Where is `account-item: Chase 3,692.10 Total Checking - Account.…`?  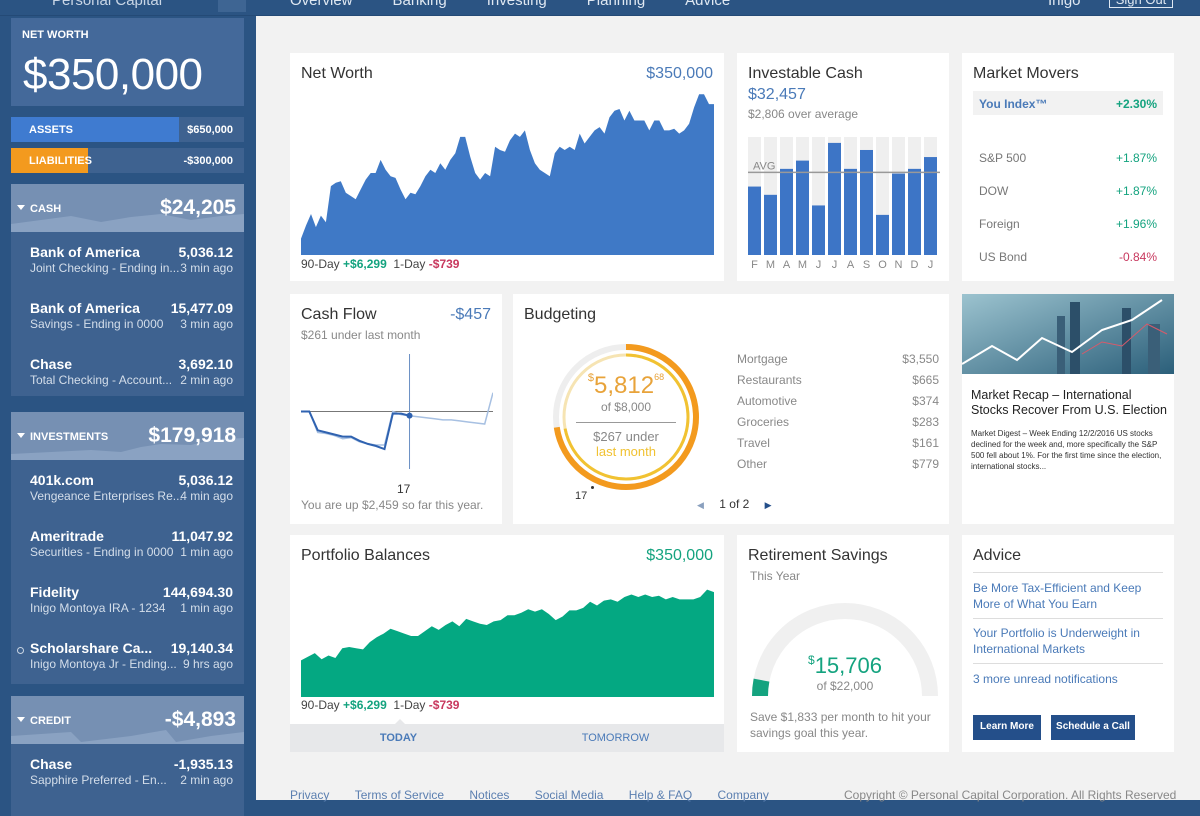 account-item: Chase 3,692.10 Total Checking - Account.… is located at coordinates (127, 372).